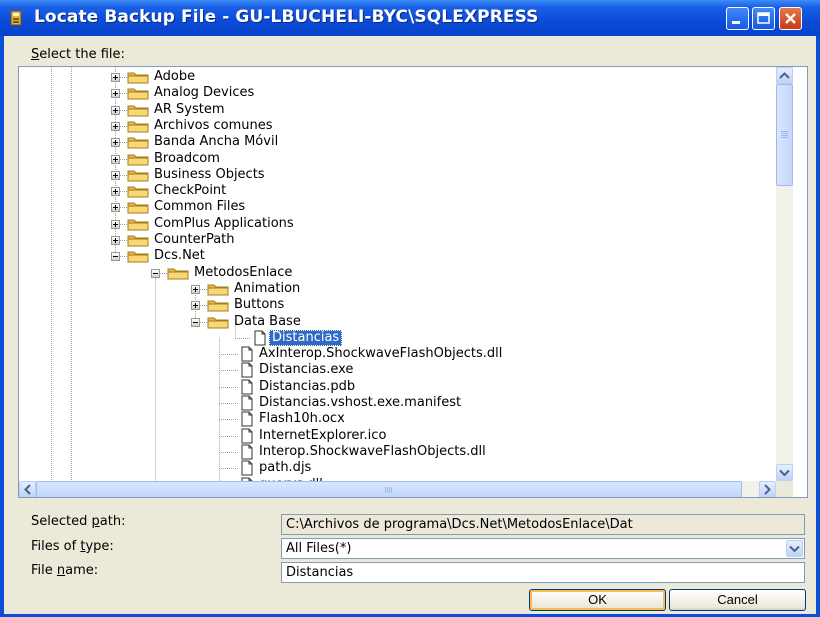 The width and height of the screenshot is (820, 617). What do you see at coordinates (397, 289) in the screenshot?
I see `tree-folder-item: Animation` at bounding box center [397, 289].